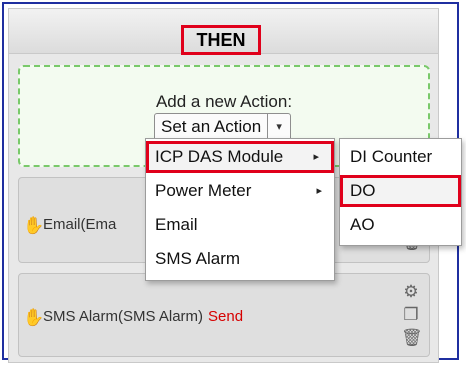 This screenshot has height=365, width=466. Describe the element at coordinates (198, 258) in the screenshot. I see `menu-item-label: SMS Alarm` at that location.